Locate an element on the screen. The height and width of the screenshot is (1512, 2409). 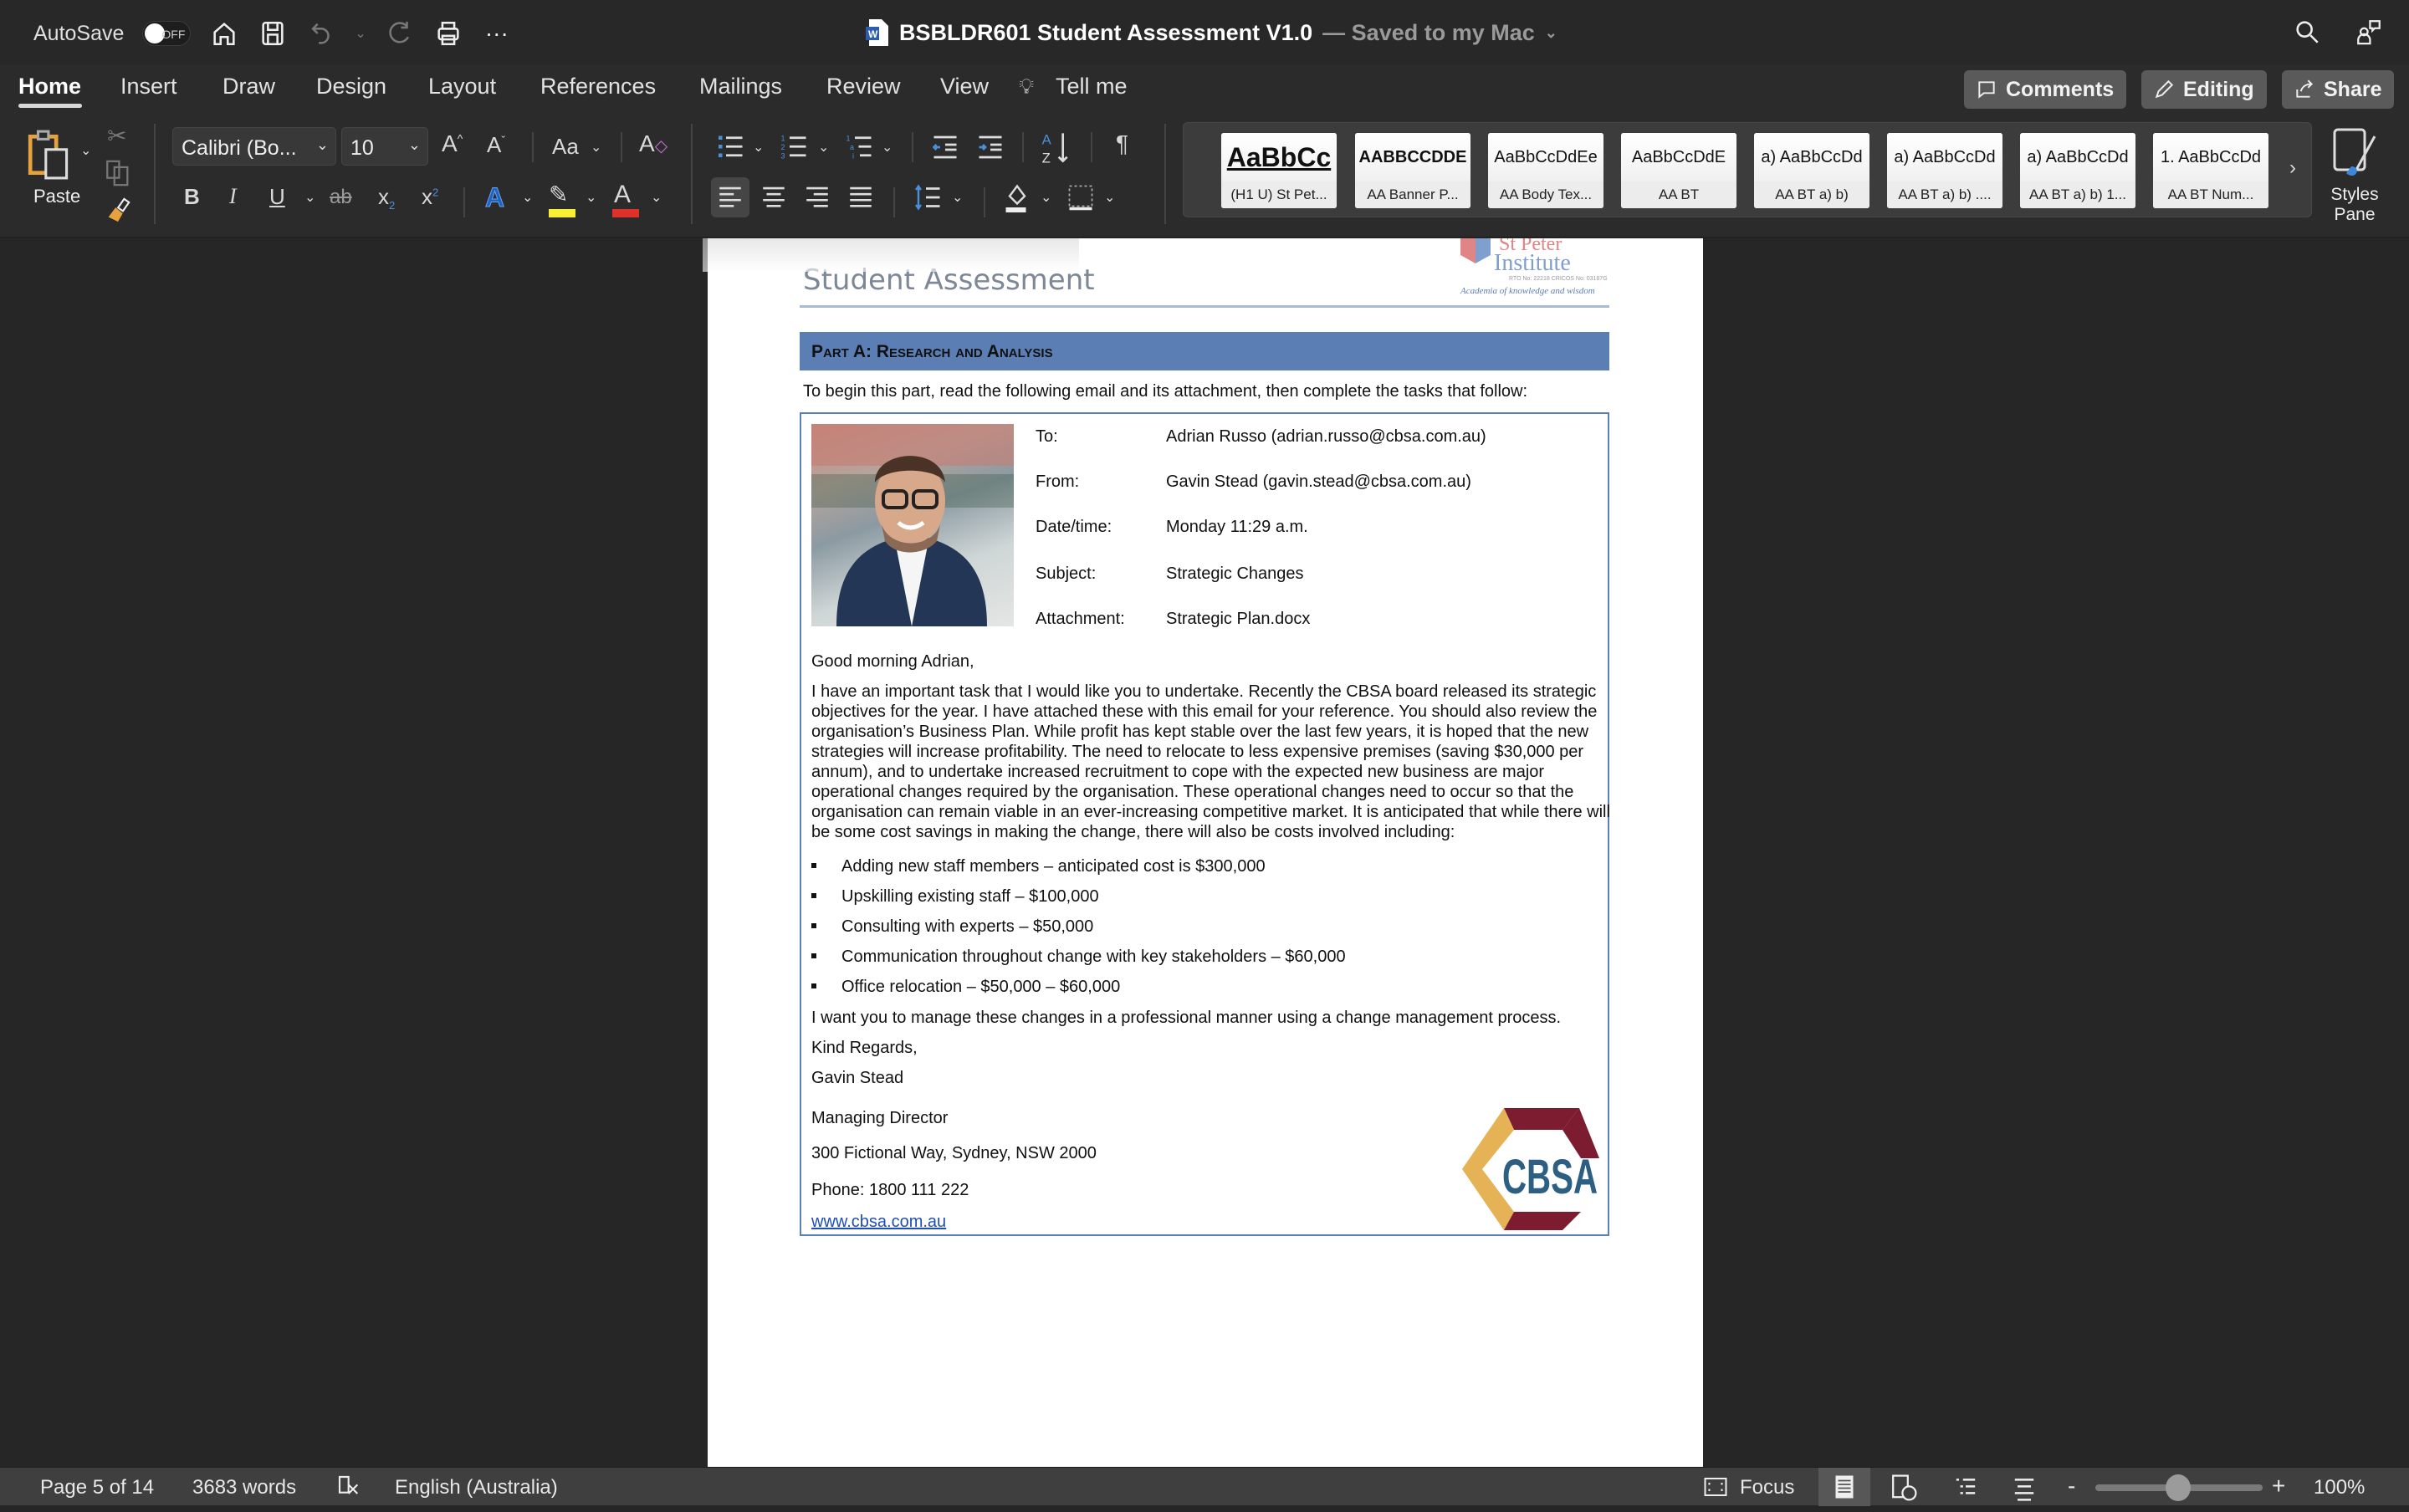
align-right-icon is located at coordinates (817, 196).